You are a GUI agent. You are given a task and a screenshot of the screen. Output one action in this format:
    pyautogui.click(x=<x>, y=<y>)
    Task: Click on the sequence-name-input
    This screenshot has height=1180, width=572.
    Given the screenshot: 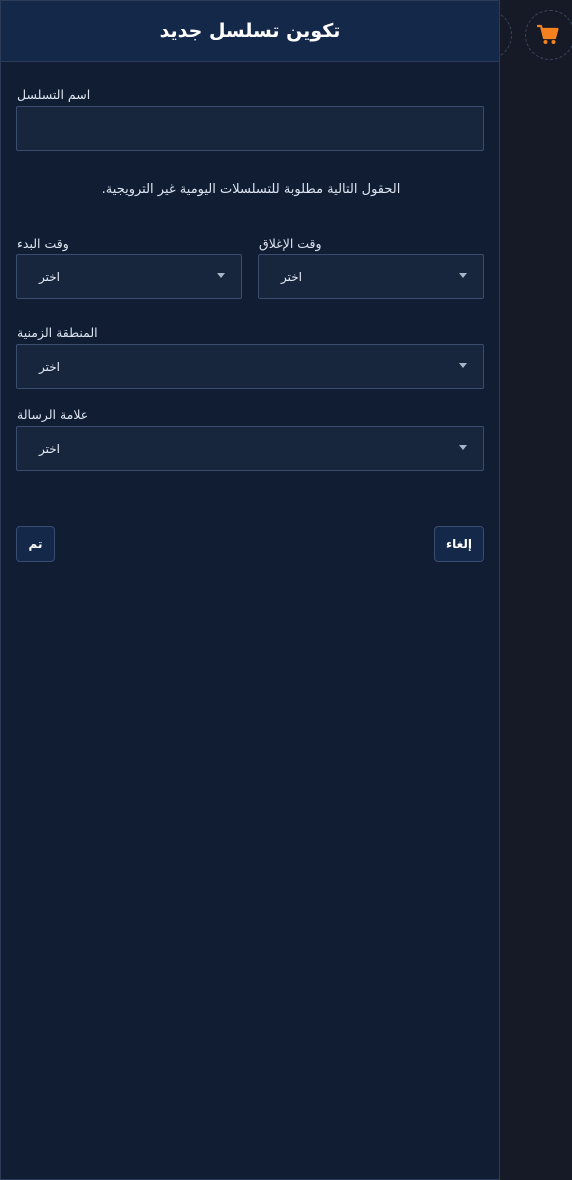 What is the action you would take?
    pyautogui.click(x=250, y=128)
    